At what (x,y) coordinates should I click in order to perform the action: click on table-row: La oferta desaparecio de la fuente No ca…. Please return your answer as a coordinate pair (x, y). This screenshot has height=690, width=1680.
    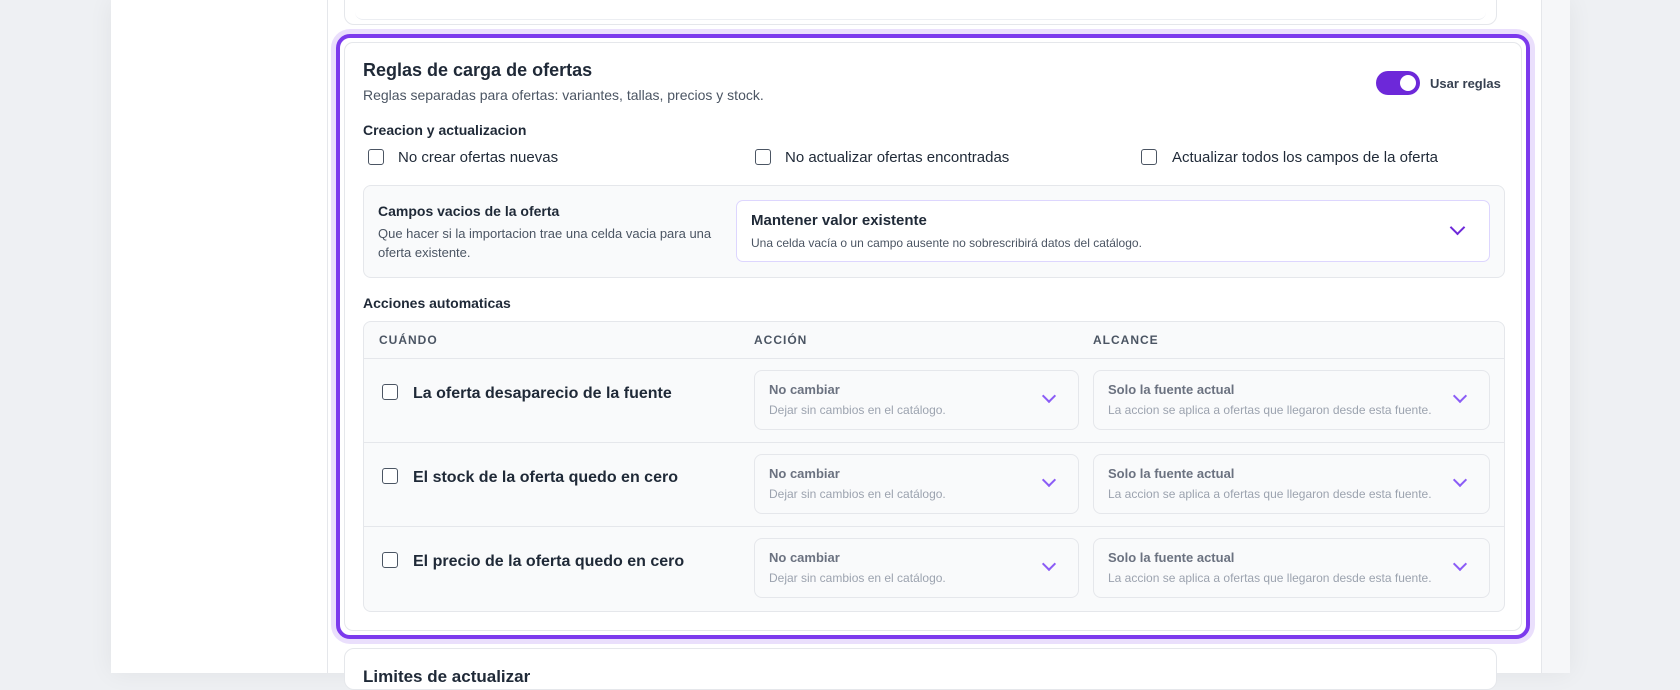
    Looking at the image, I should click on (934, 400).